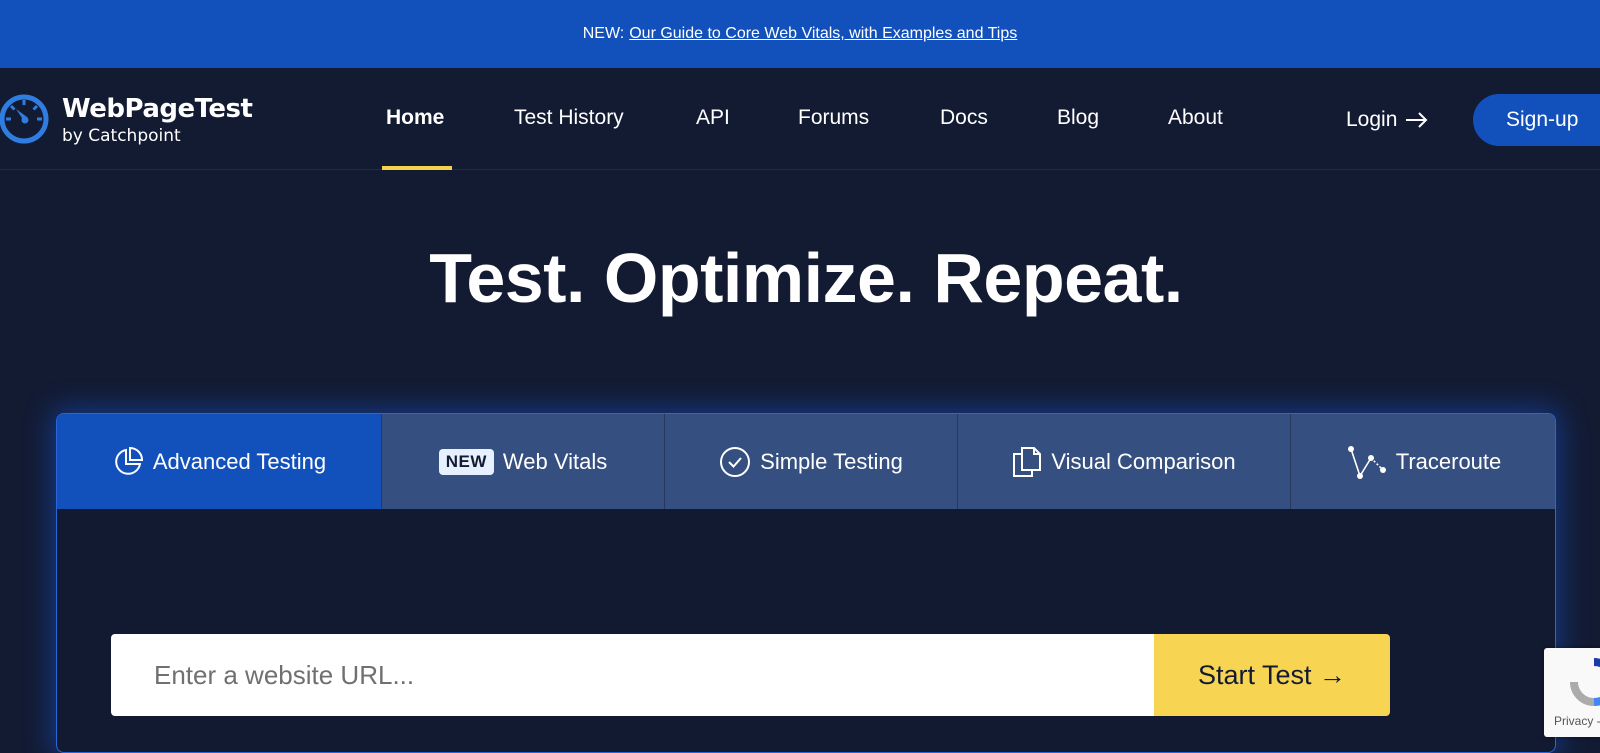 The width and height of the screenshot is (1600, 753). I want to click on tab-simple-testing: Simple Testing, so click(811, 461).